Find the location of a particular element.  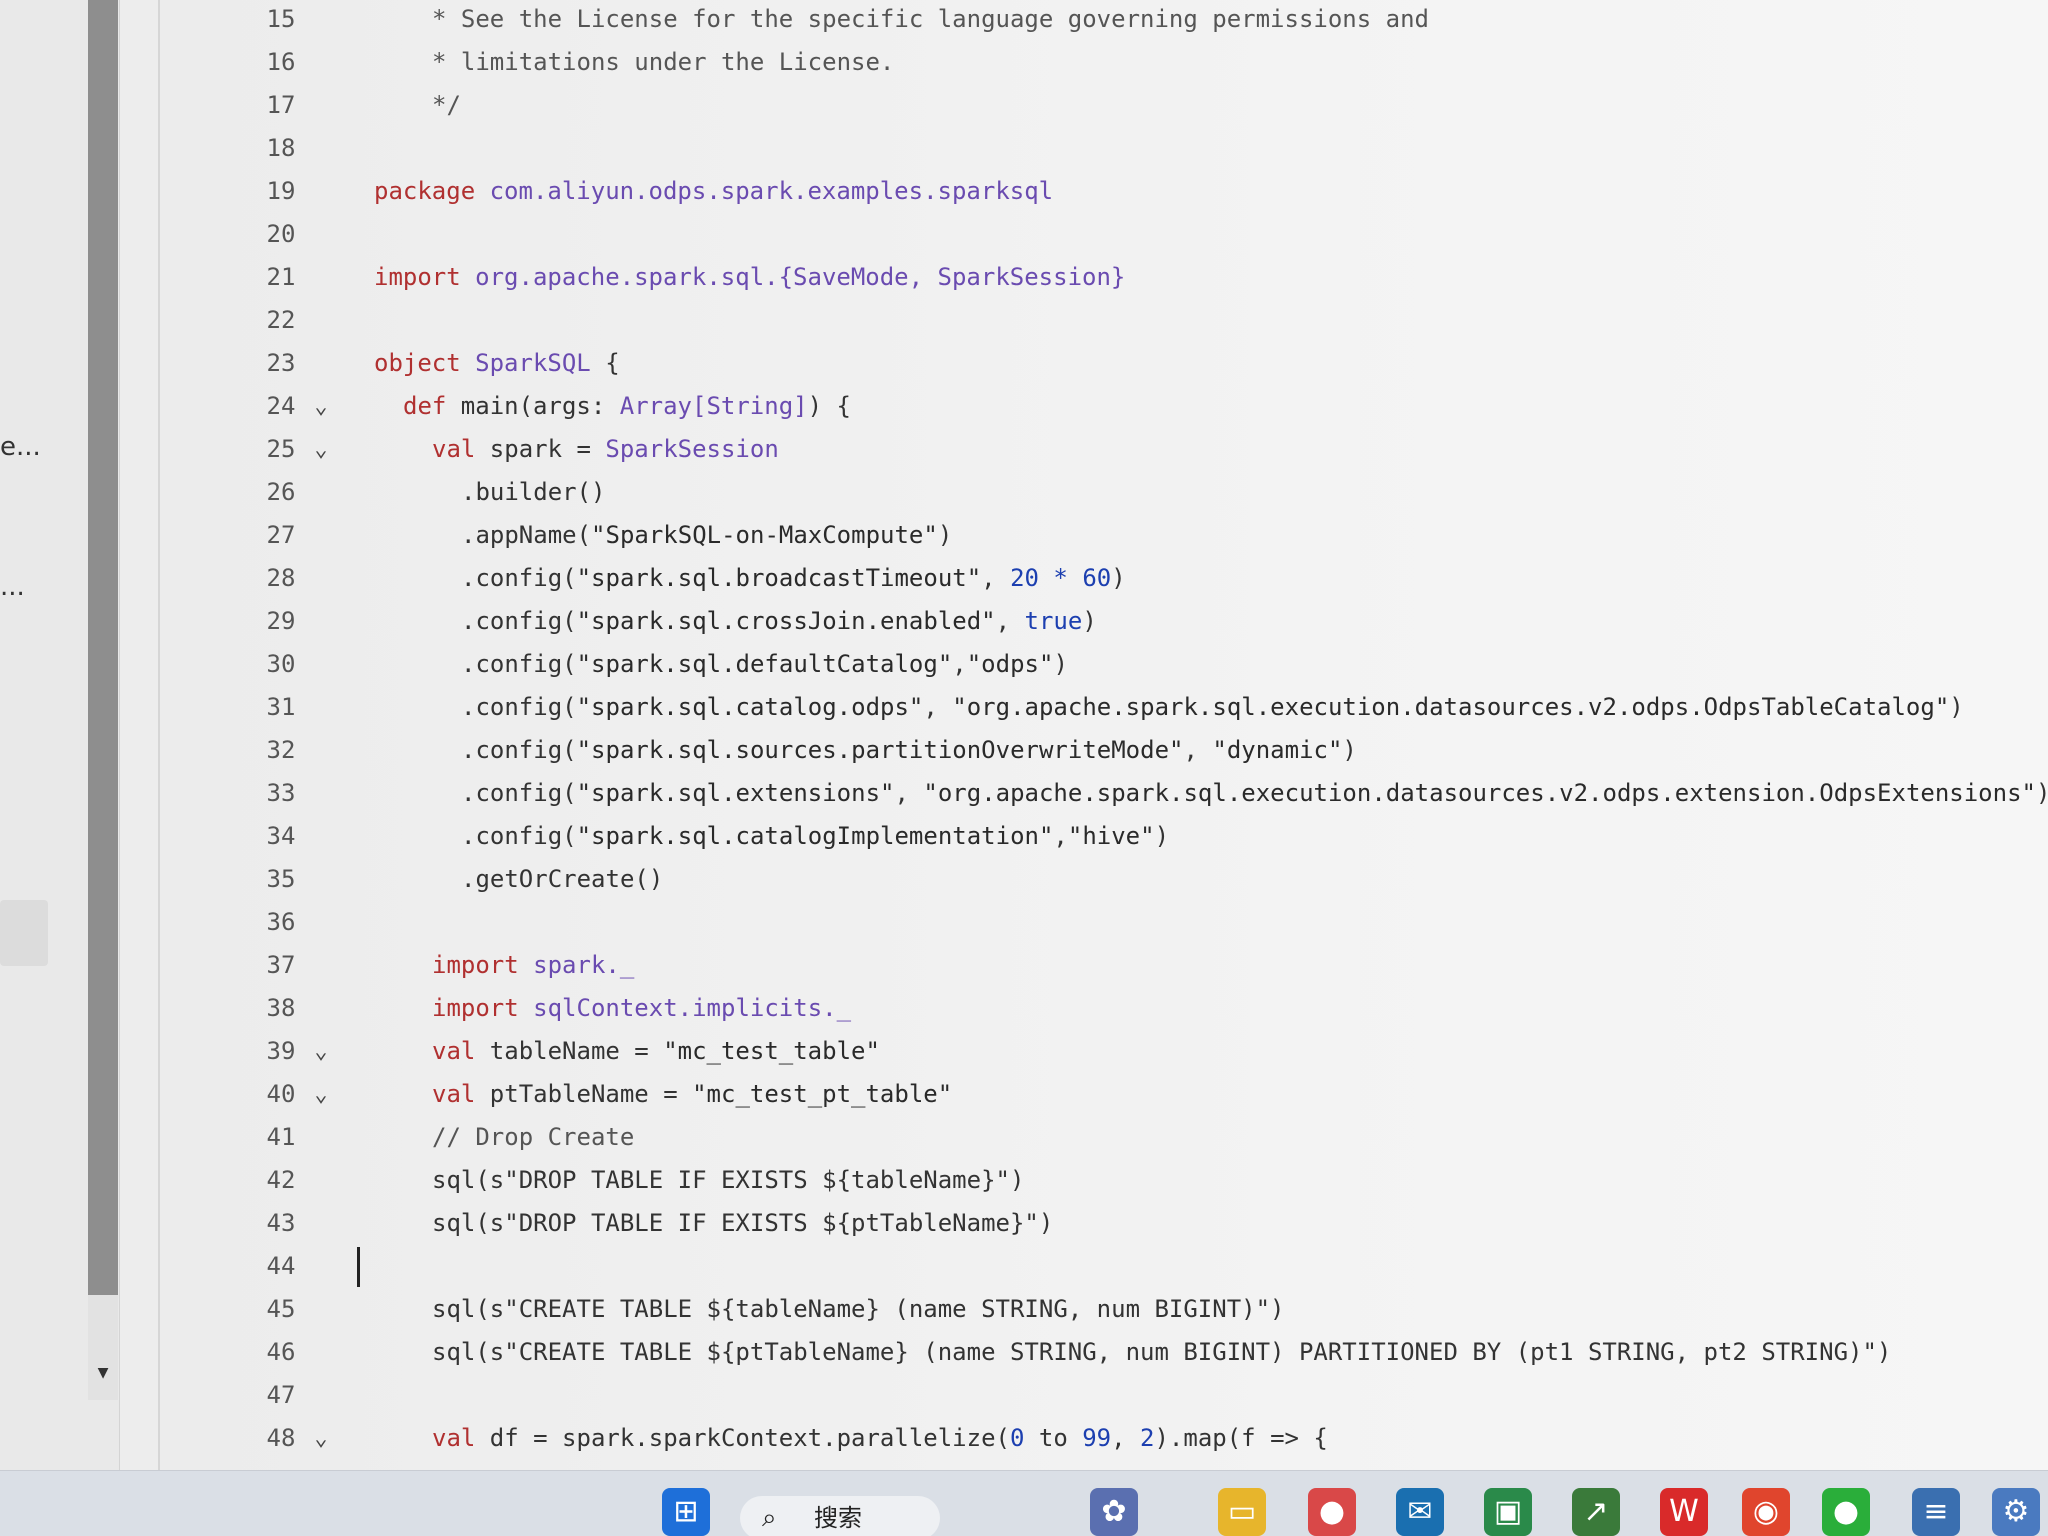

code-token: df = spark.sparkContext.parallelize( is located at coordinates (749, 1438).